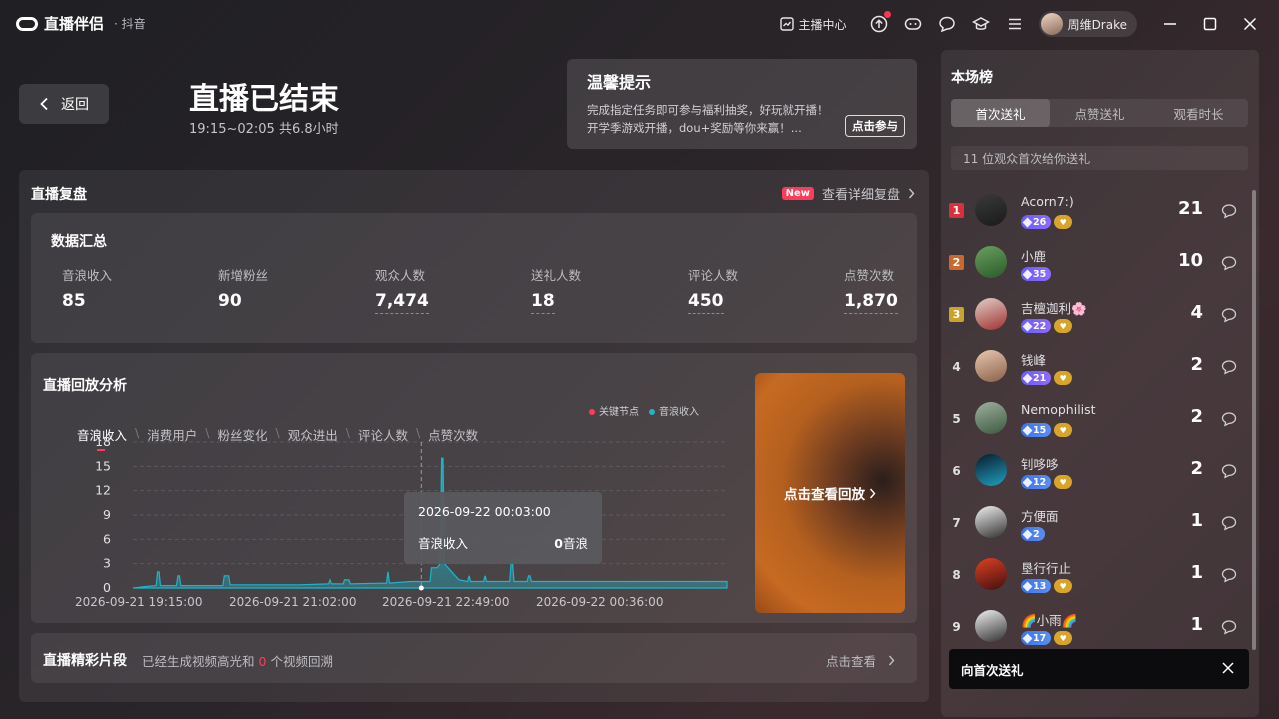 The image size is (1279, 719). I want to click on rank-row: 5 Nemophilist 15 ♥ 2, so click(1100, 420).